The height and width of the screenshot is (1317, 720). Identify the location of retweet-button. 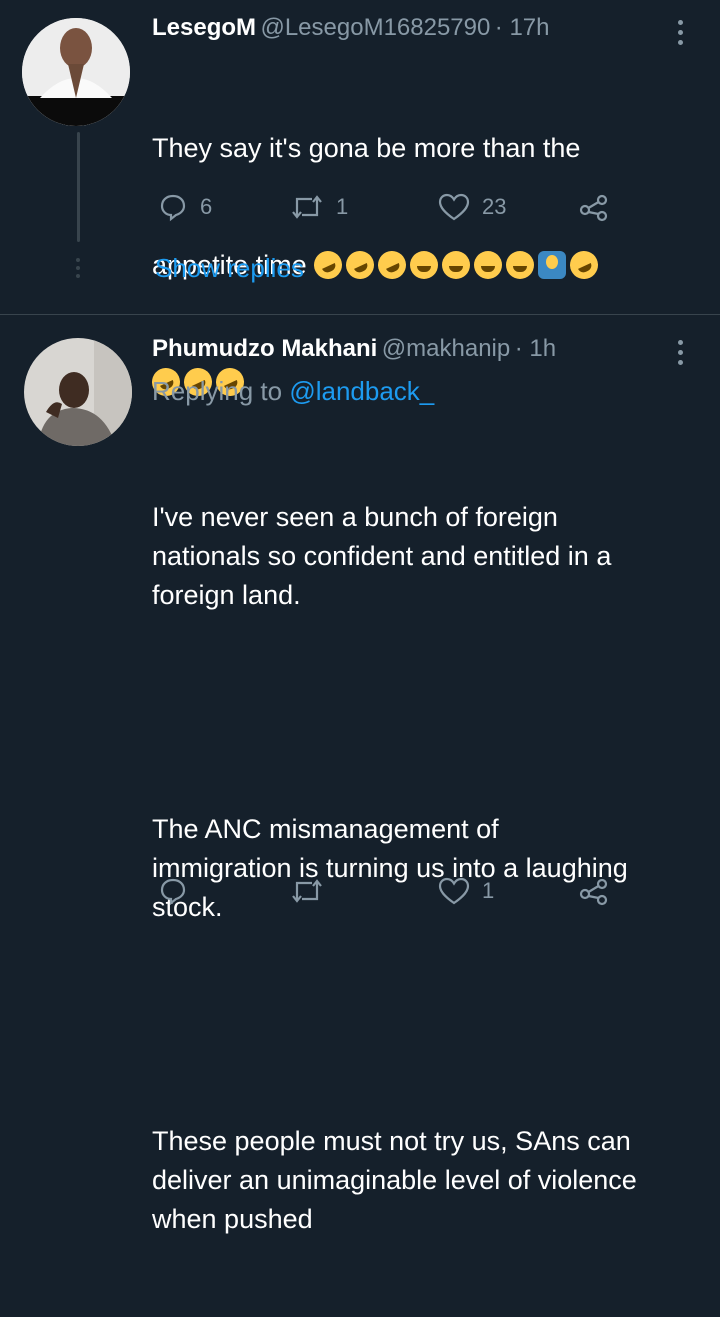
(313, 891).